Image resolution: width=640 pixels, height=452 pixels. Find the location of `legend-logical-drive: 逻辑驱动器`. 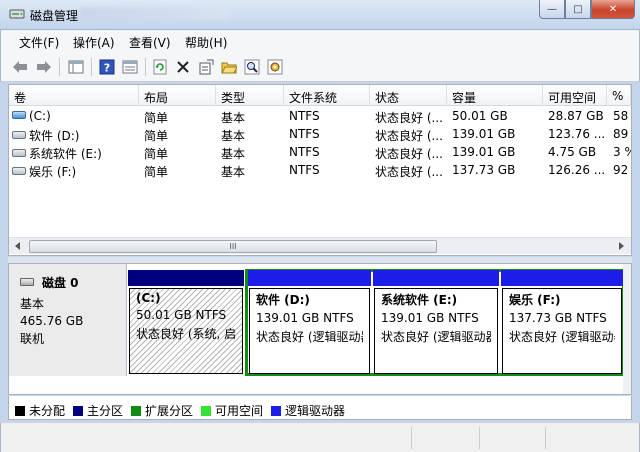

legend-logical-drive: 逻辑驱动器 is located at coordinates (308, 410).